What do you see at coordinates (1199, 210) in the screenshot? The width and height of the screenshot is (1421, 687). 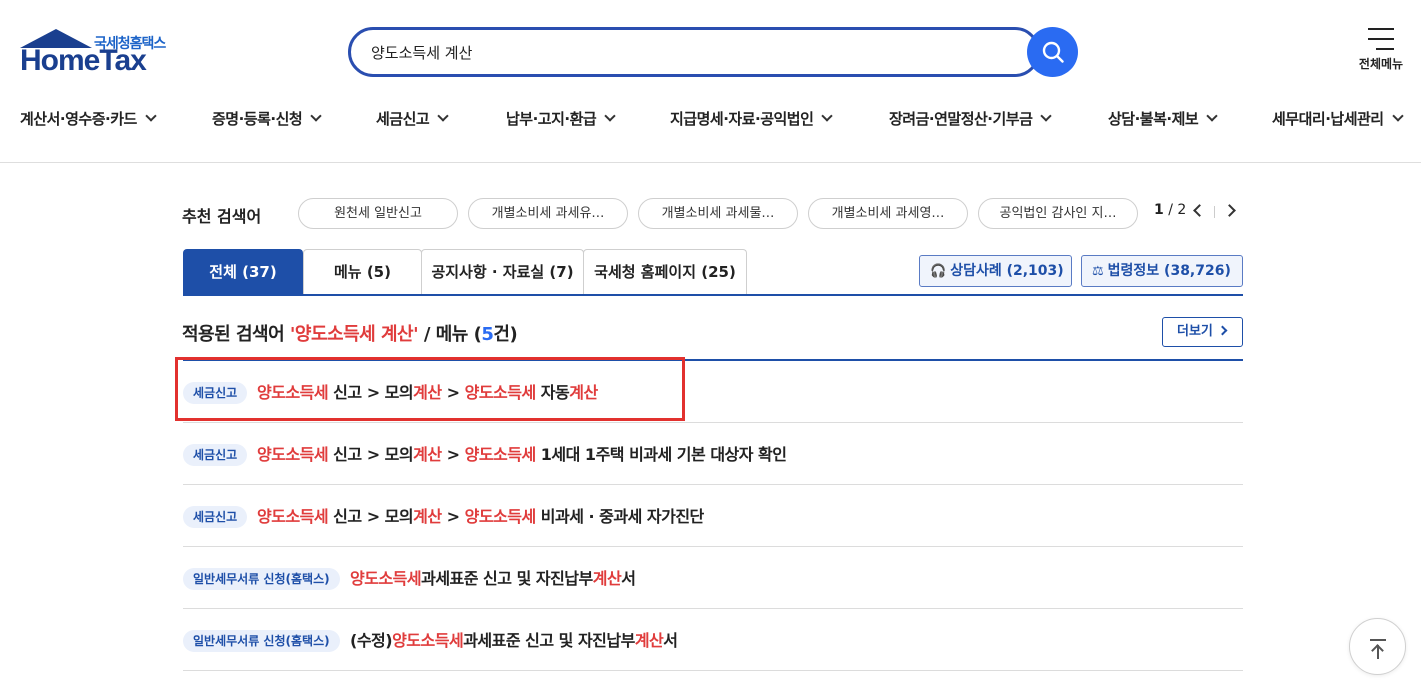 I see `chevron-left-icon` at bounding box center [1199, 210].